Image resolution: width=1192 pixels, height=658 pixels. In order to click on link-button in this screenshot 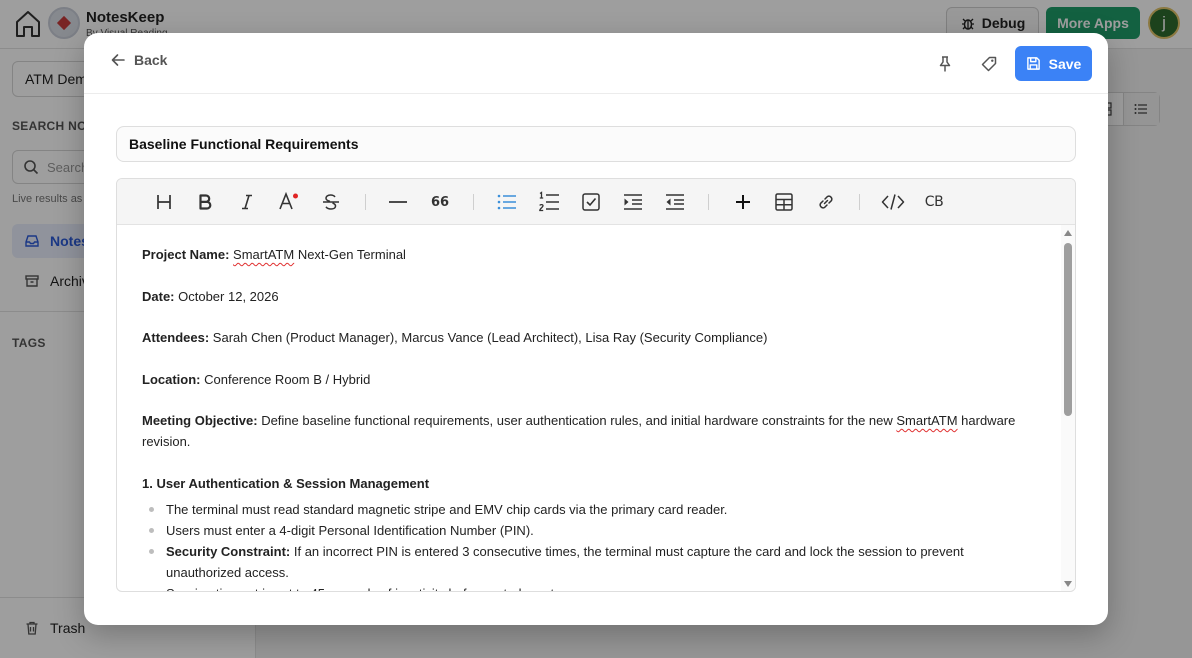, I will do `click(826, 202)`.